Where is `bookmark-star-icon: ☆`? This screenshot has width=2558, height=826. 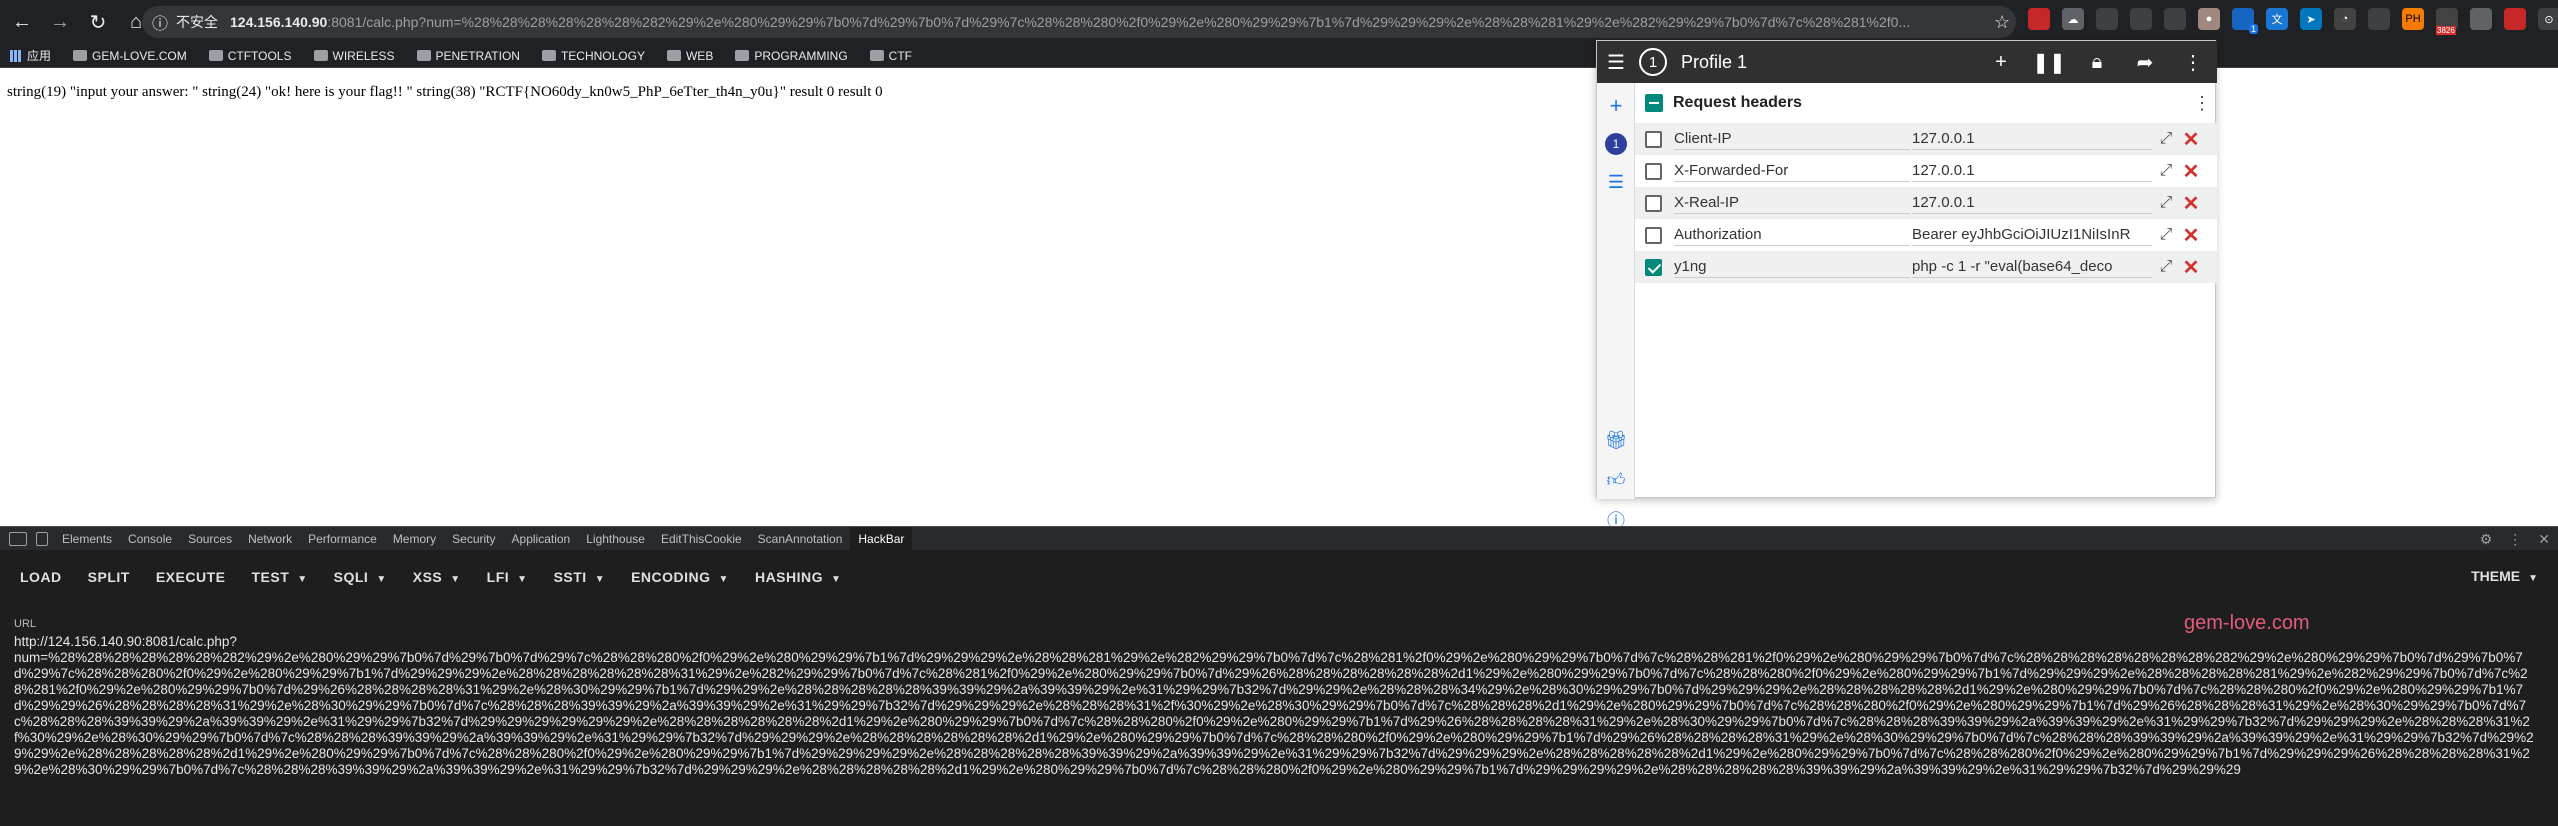 bookmark-star-icon: ☆ is located at coordinates (2002, 22).